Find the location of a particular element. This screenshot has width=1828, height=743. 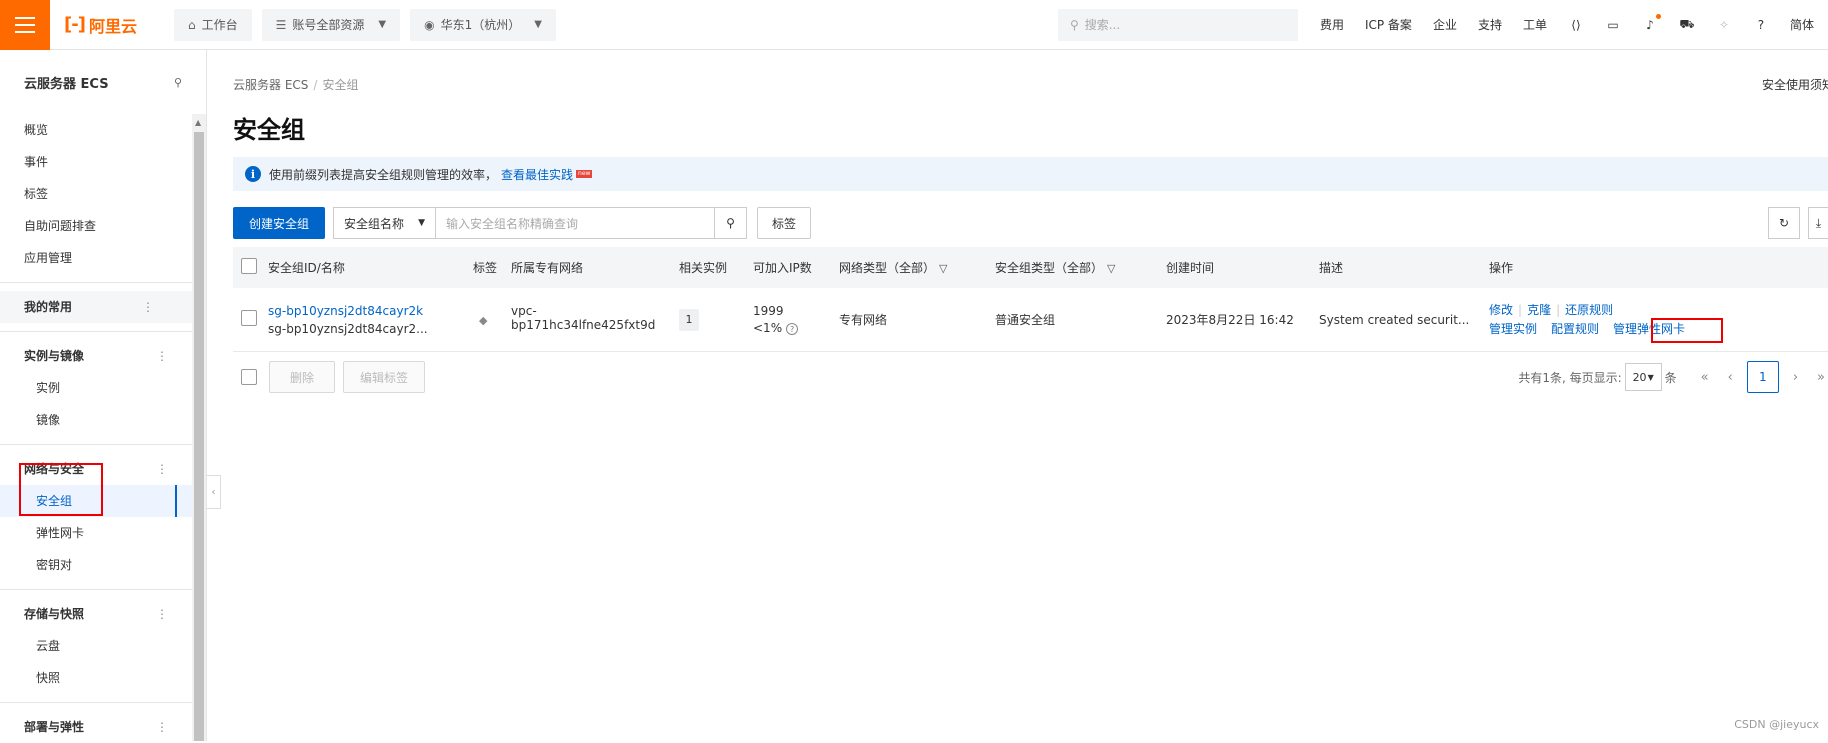

aliyun-logo: [-] 阿里云 is located at coordinates (114, 25).